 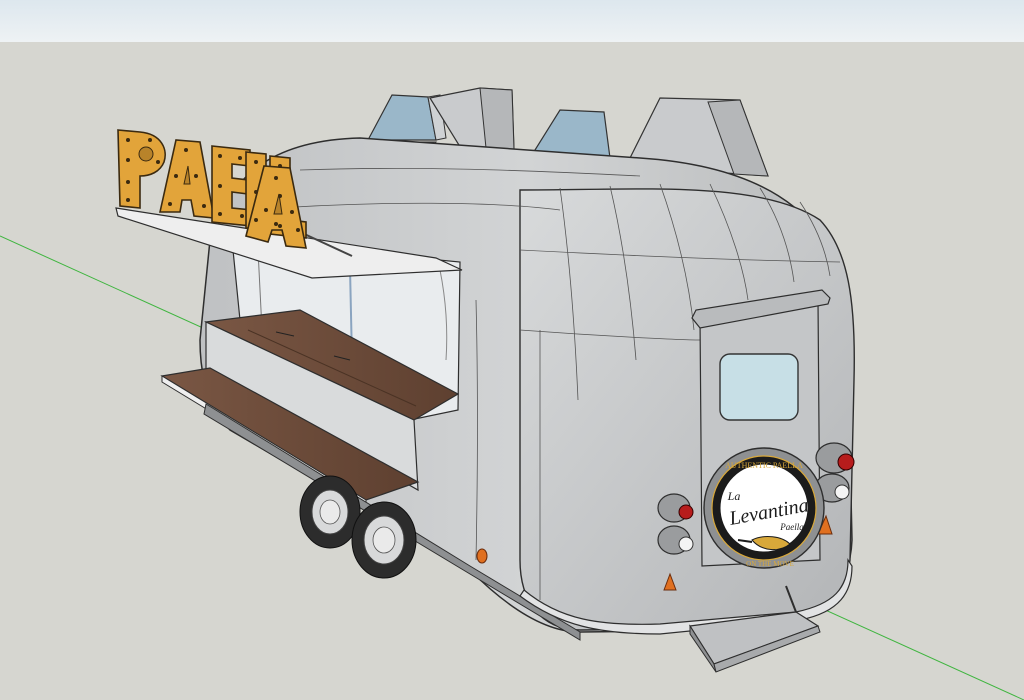 What do you see at coordinates (764, 465) in the screenshot?
I see `logo-top-text: AUTHENTIC PAELLA` at bounding box center [764, 465].